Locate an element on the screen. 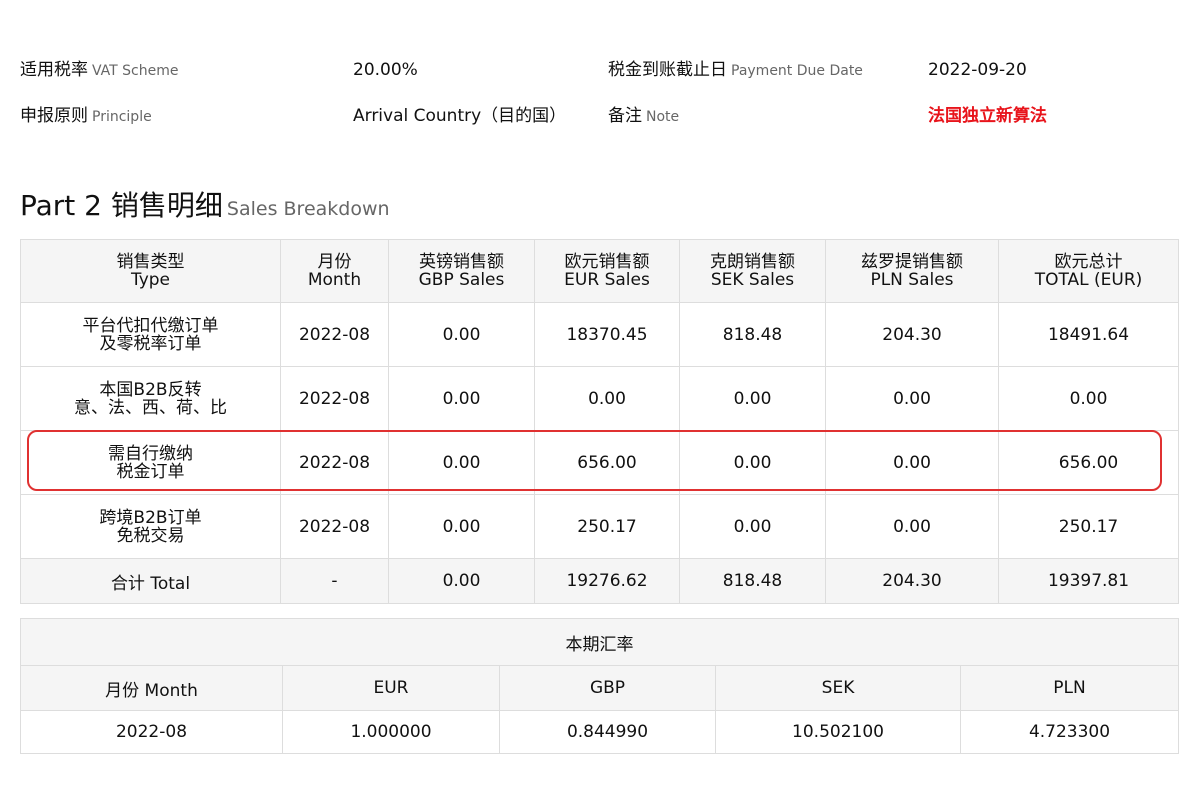 The image size is (1200, 800). cell-eur: 250.17 is located at coordinates (607, 526).